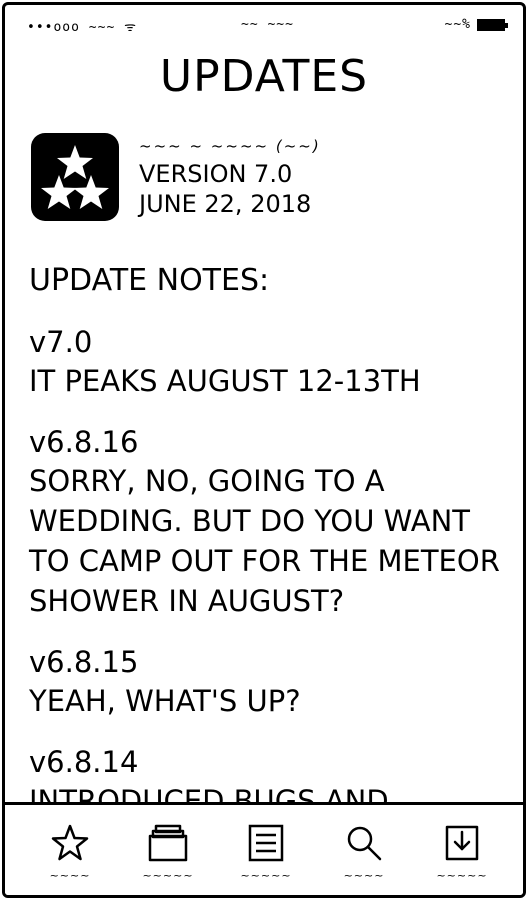 The image size is (532, 904). I want to click on page-title: UPDATES, so click(264, 76).